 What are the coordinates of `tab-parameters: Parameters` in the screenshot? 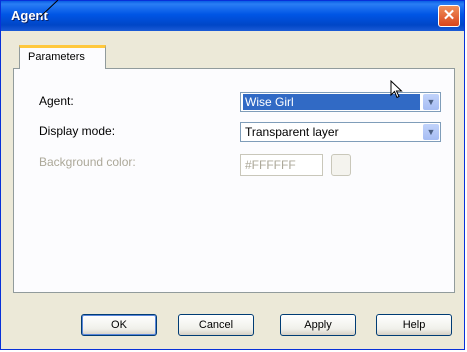 It's located at (62, 57).